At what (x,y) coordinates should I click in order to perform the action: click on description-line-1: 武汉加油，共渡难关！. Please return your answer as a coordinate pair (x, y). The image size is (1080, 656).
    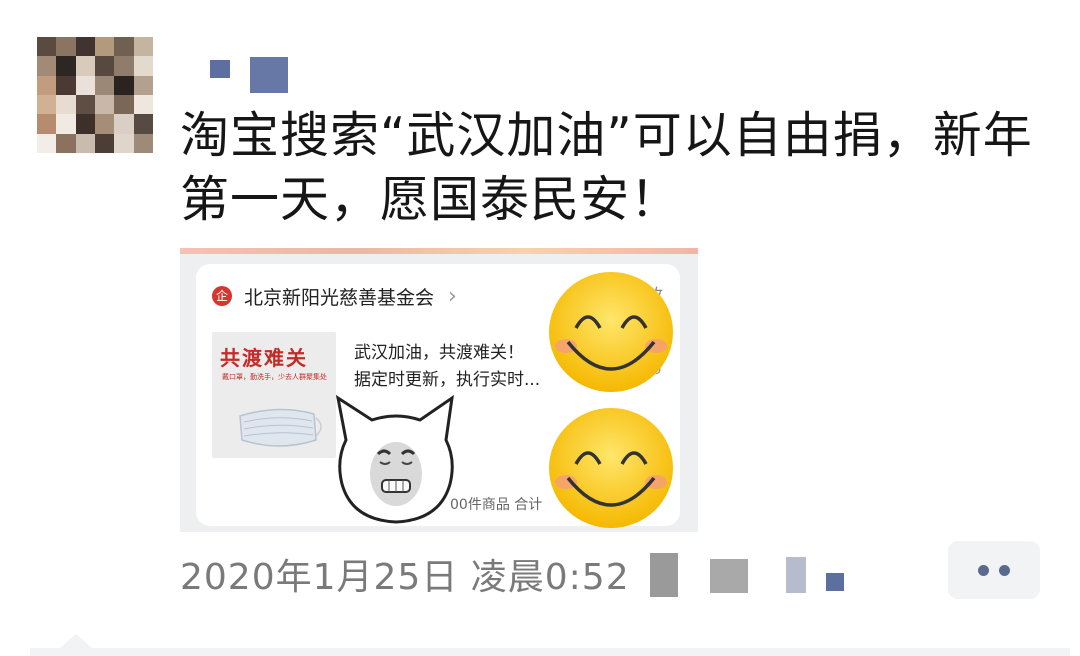
    Looking at the image, I should click on (439, 353).